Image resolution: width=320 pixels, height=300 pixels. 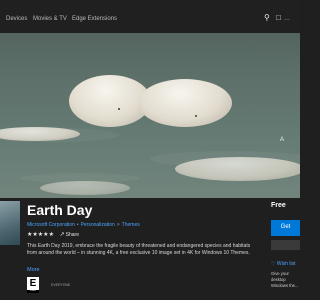 What do you see at coordinates (33, 291) in the screenshot?
I see `esrb-label: ESRB` at bounding box center [33, 291].